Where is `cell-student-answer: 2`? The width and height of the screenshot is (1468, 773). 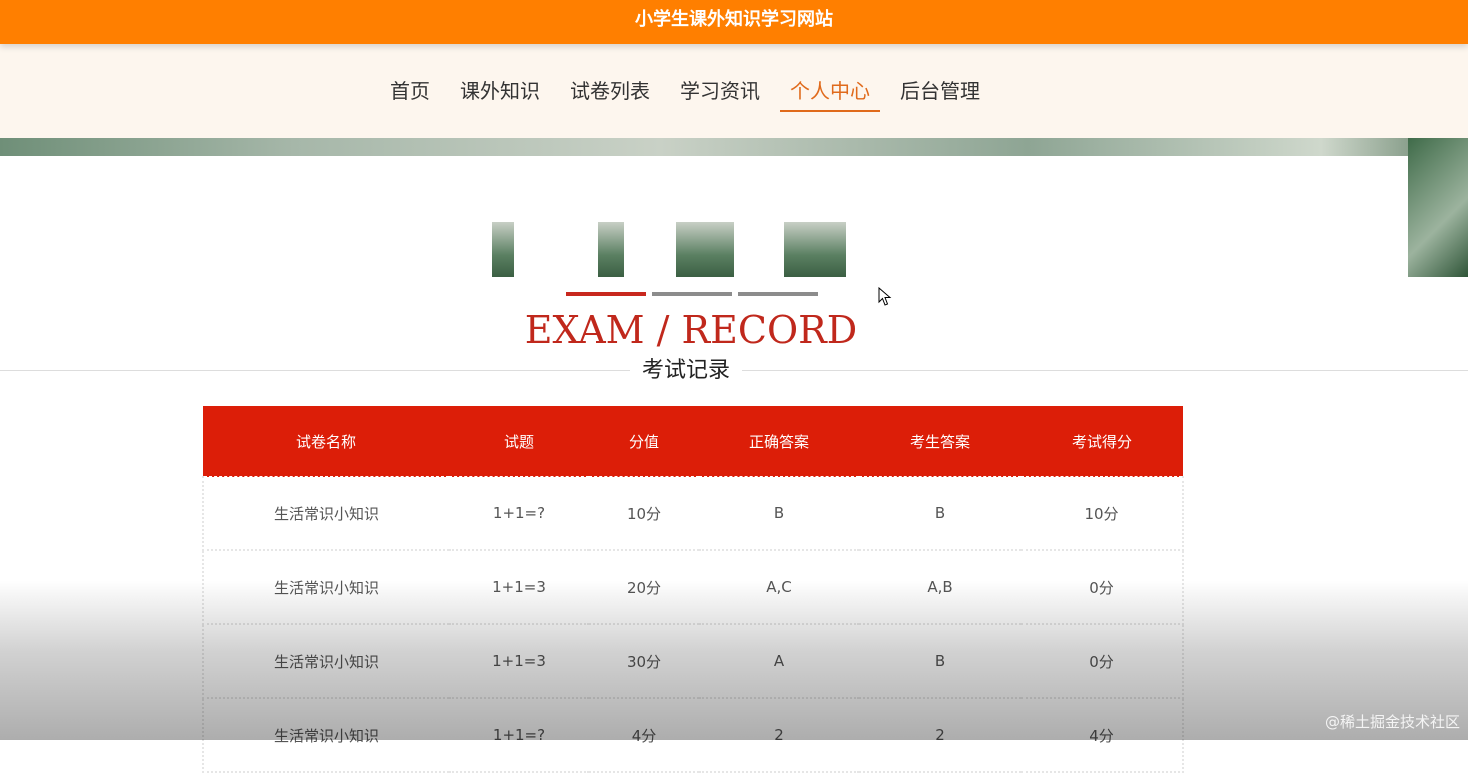
cell-student-answer: 2 is located at coordinates (940, 735).